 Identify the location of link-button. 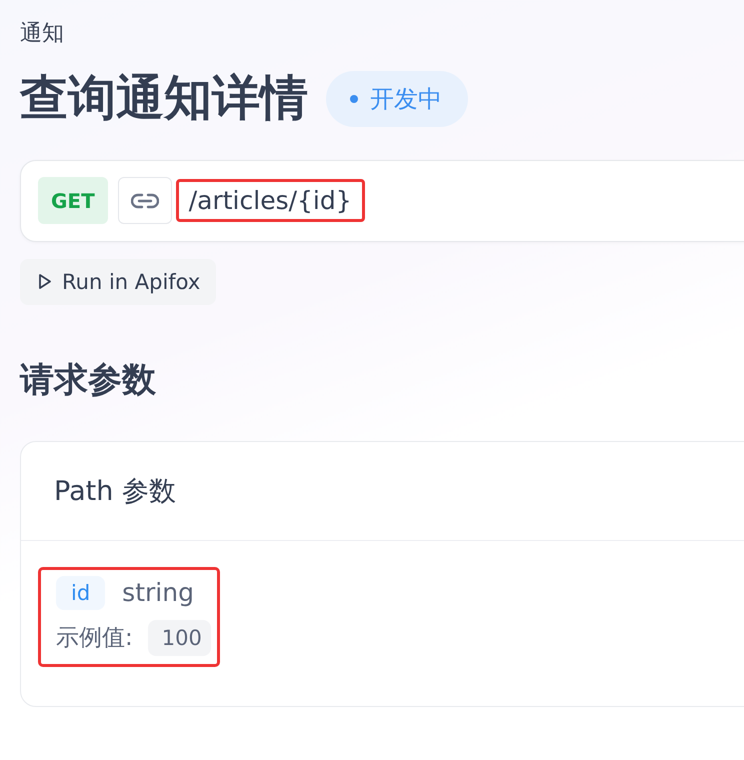
(145, 200).